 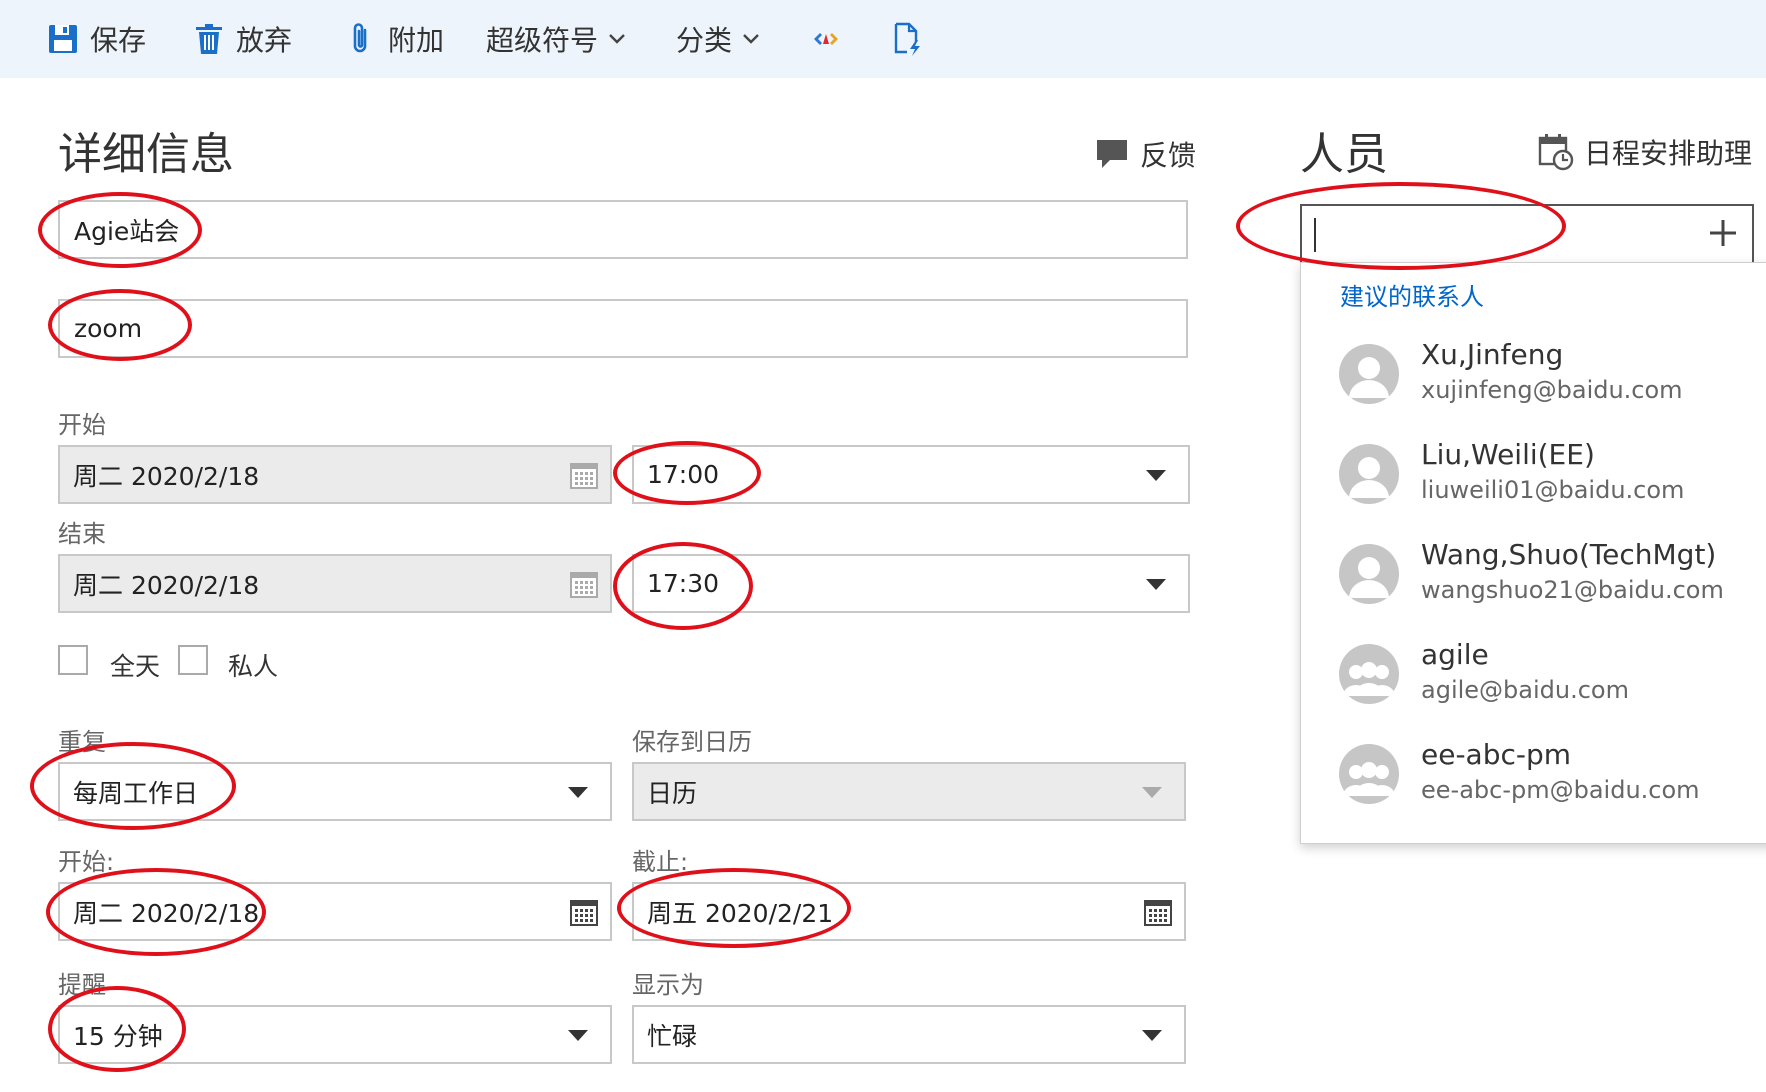 I want to click on contact-item: Liu,Weili(EE) liuweili01@baidu.com, so click(x=1533, y=478).